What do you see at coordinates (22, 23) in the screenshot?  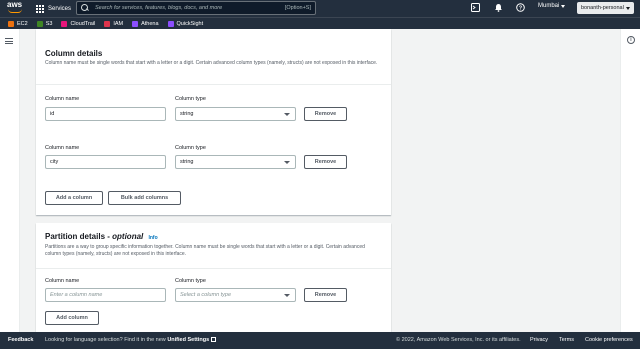 I see `favorite-label: EC2` at bounding box center [22, 23].